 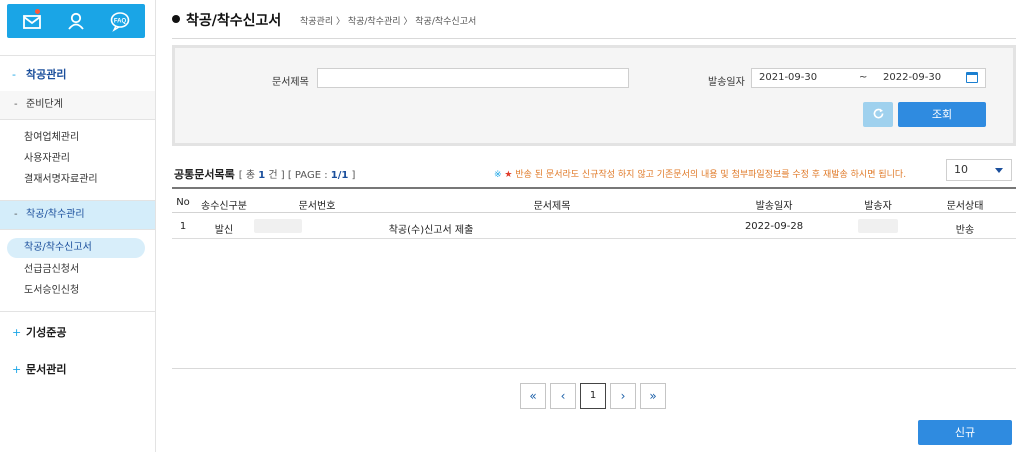 What do you see at coordinates (999, 170) in the screenshot?
I see `chevron-down-icon` at bounding box center [999, 170].